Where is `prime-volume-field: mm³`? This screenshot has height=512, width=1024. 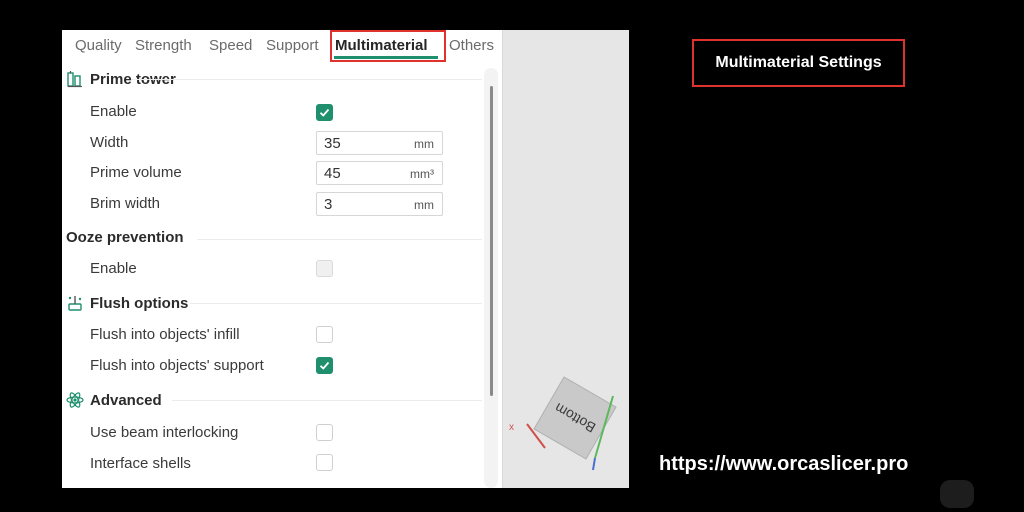
prime-volume-field: mm³ is located at coordinates (379, 173).